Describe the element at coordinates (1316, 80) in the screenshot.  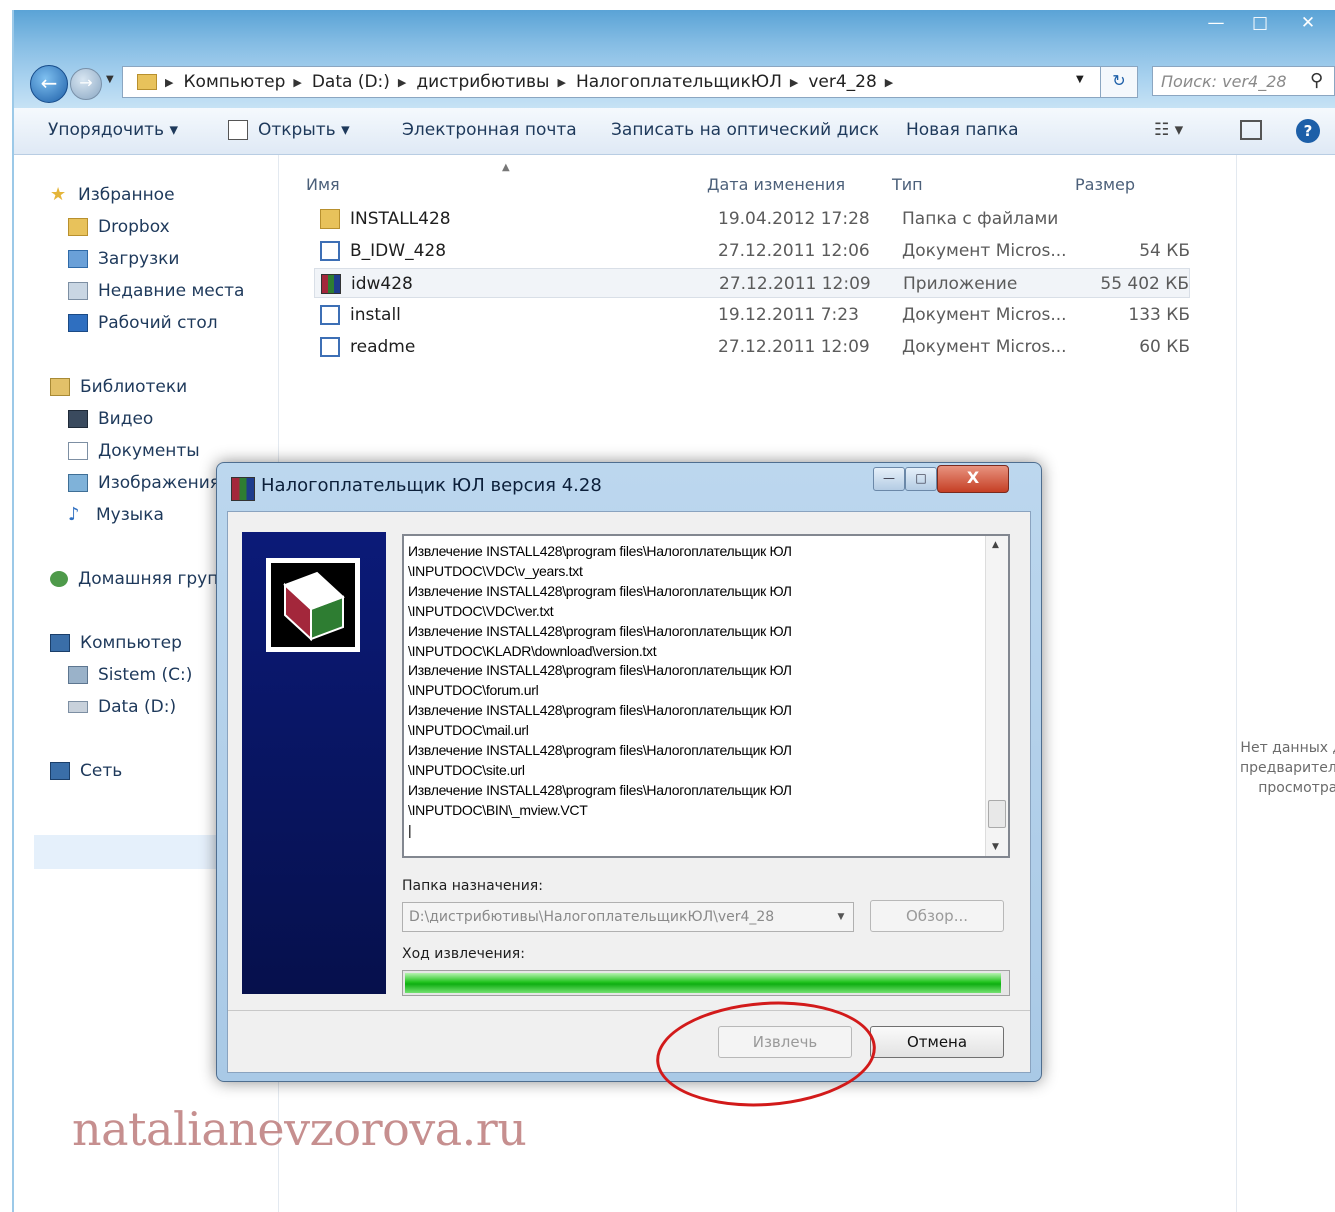
I see `search-icon: ⚲` at that location.